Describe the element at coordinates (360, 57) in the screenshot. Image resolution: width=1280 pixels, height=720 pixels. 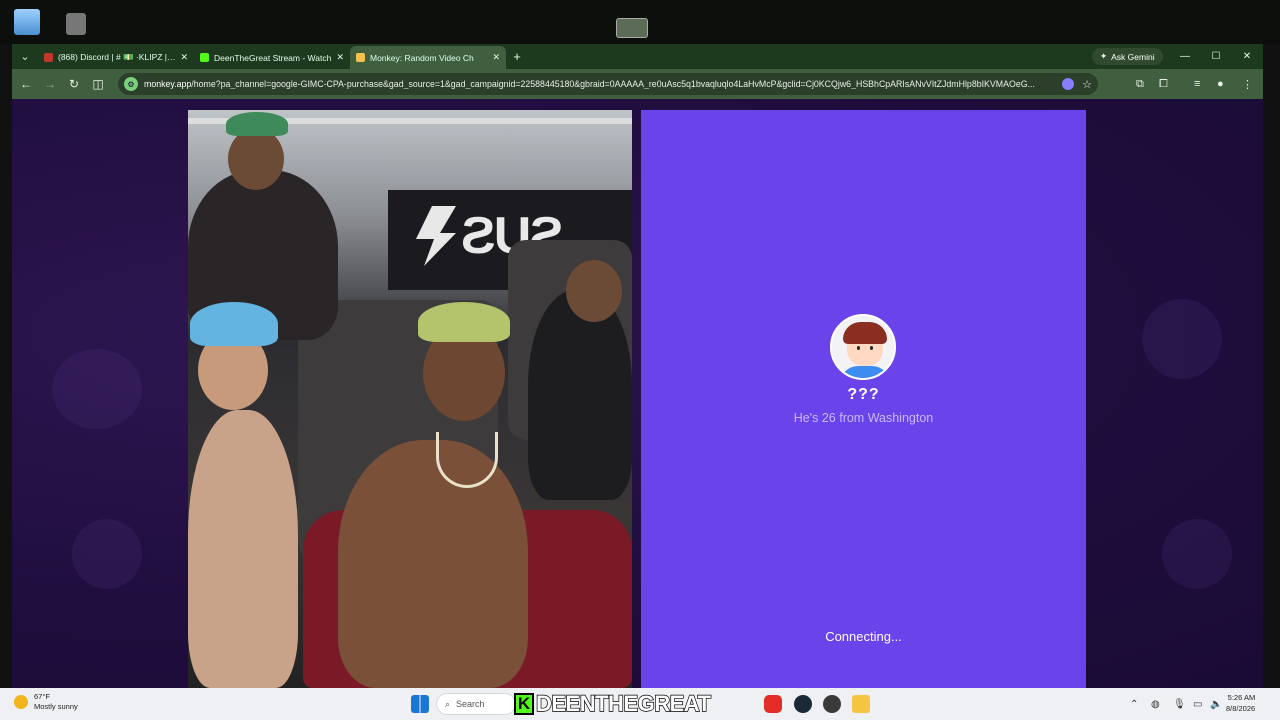
I see `monkey-favicon-icon` at that location.